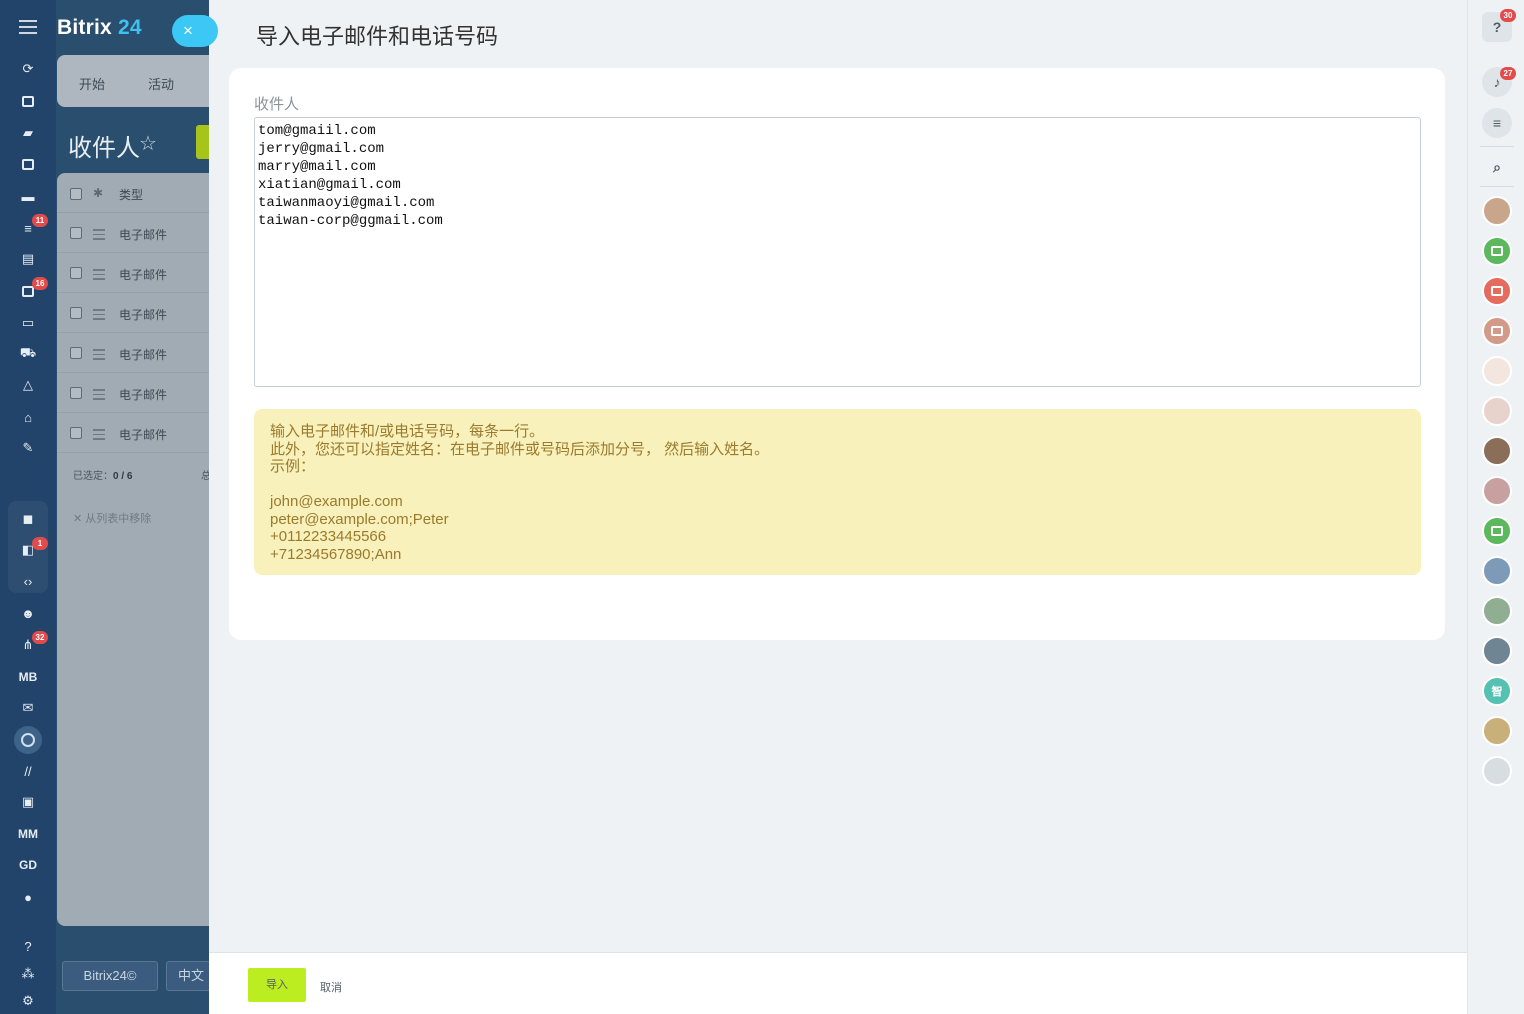  Describe the element at coordinates (331, 987) in the screenshot. I see `cancel-button: 取消` at that location.